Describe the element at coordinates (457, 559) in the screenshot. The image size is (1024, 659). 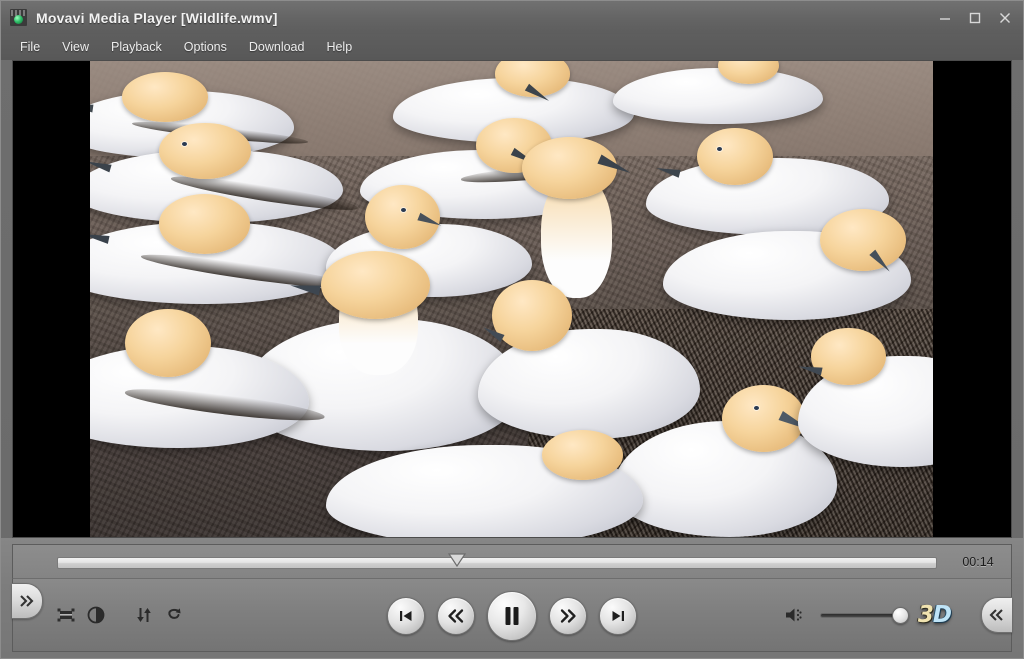
I see `seek-playhead-icon` at that location.